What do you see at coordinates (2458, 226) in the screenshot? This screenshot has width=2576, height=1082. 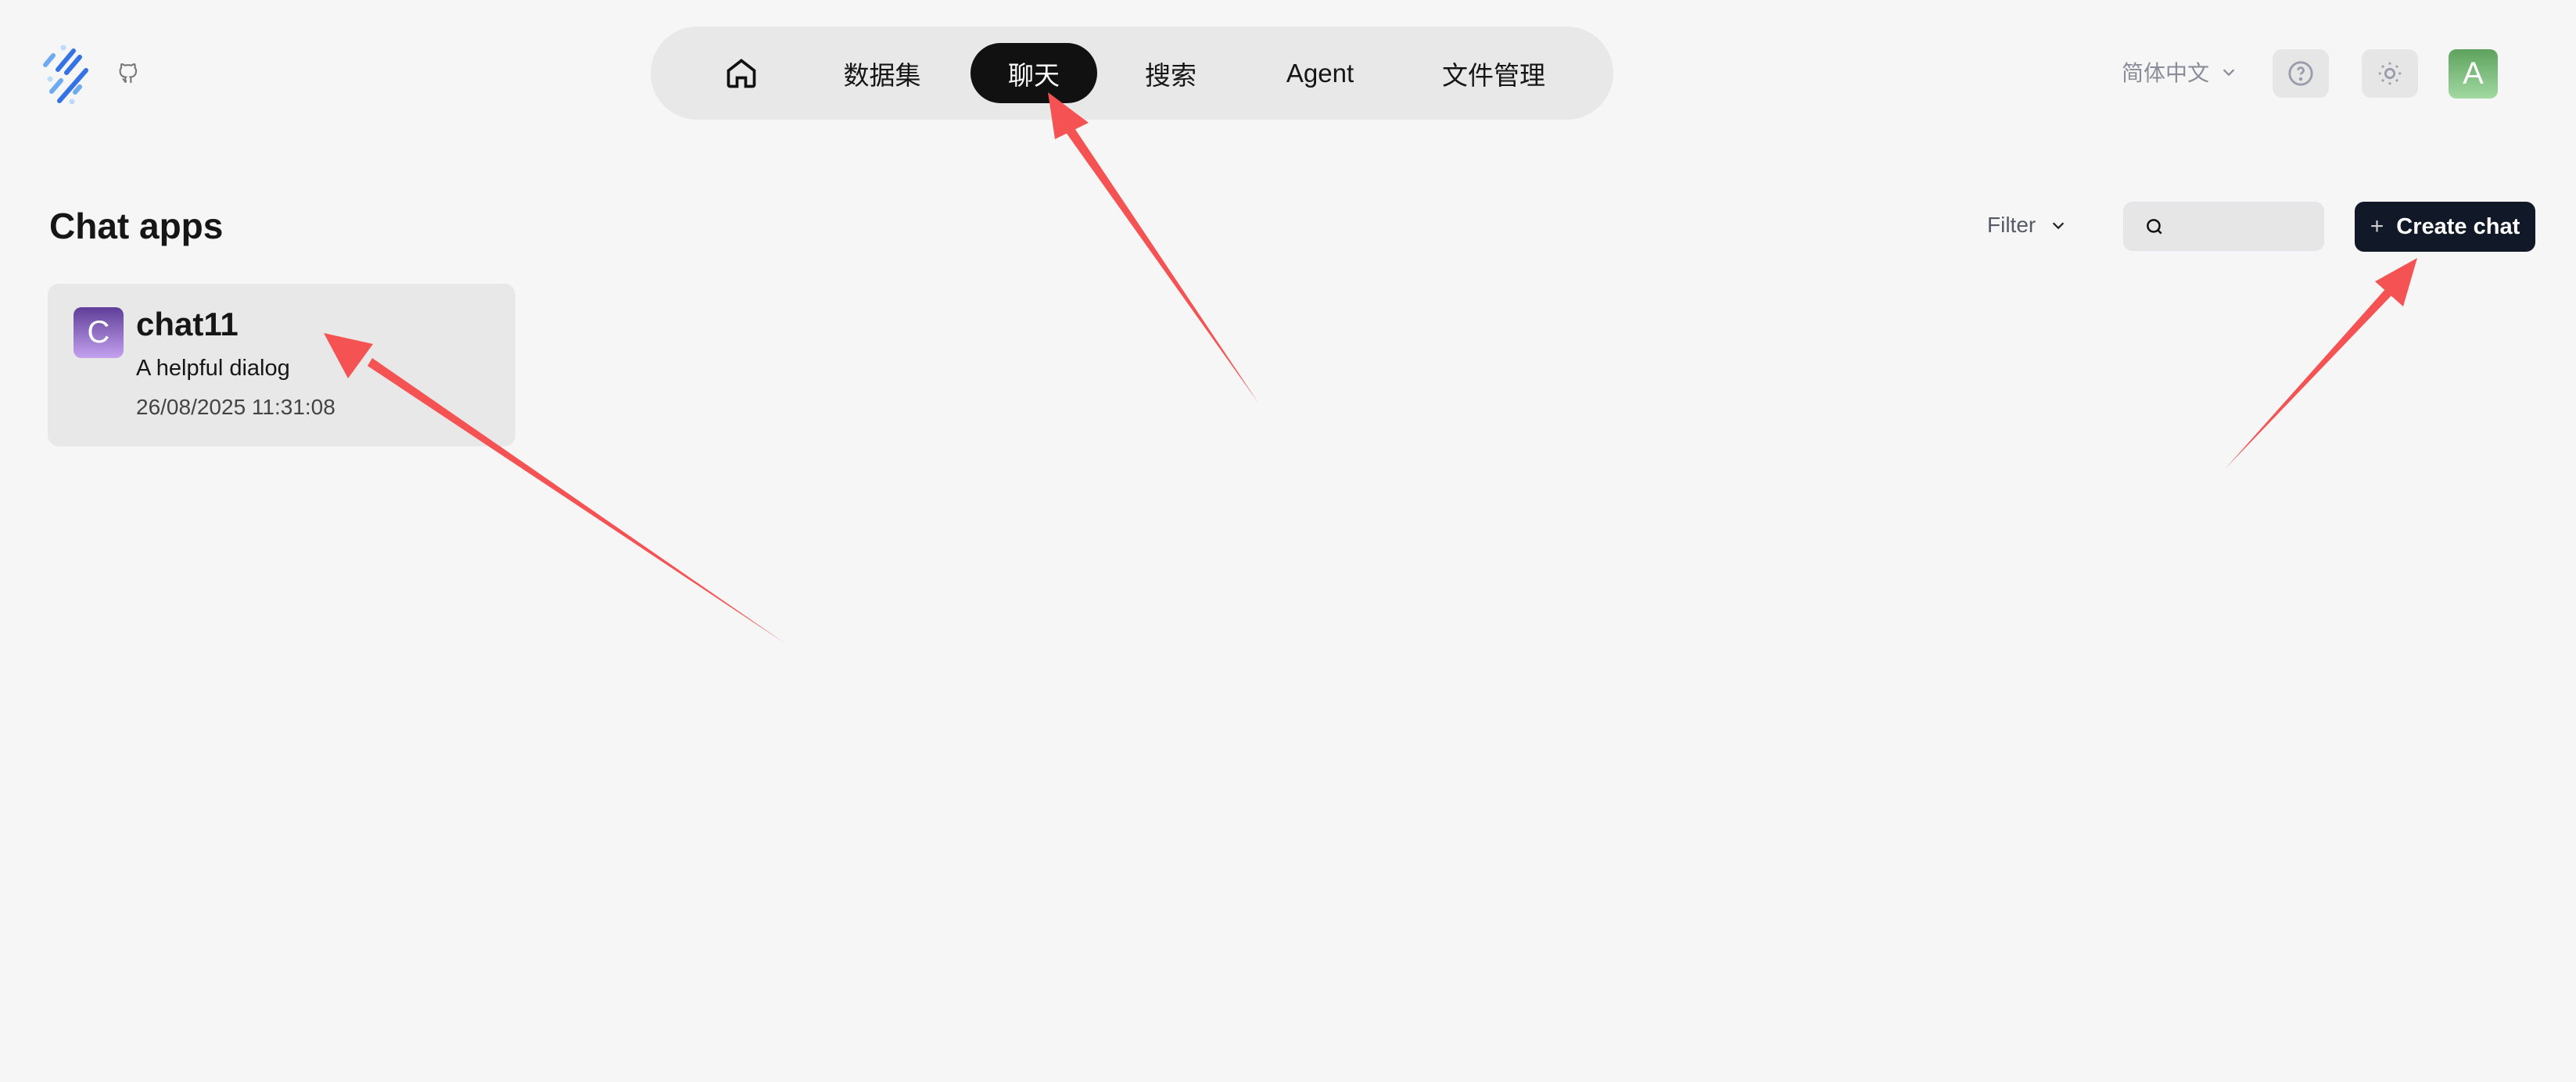 I see `create-chat-label: Create chat` at bounding box center [2458, 226].